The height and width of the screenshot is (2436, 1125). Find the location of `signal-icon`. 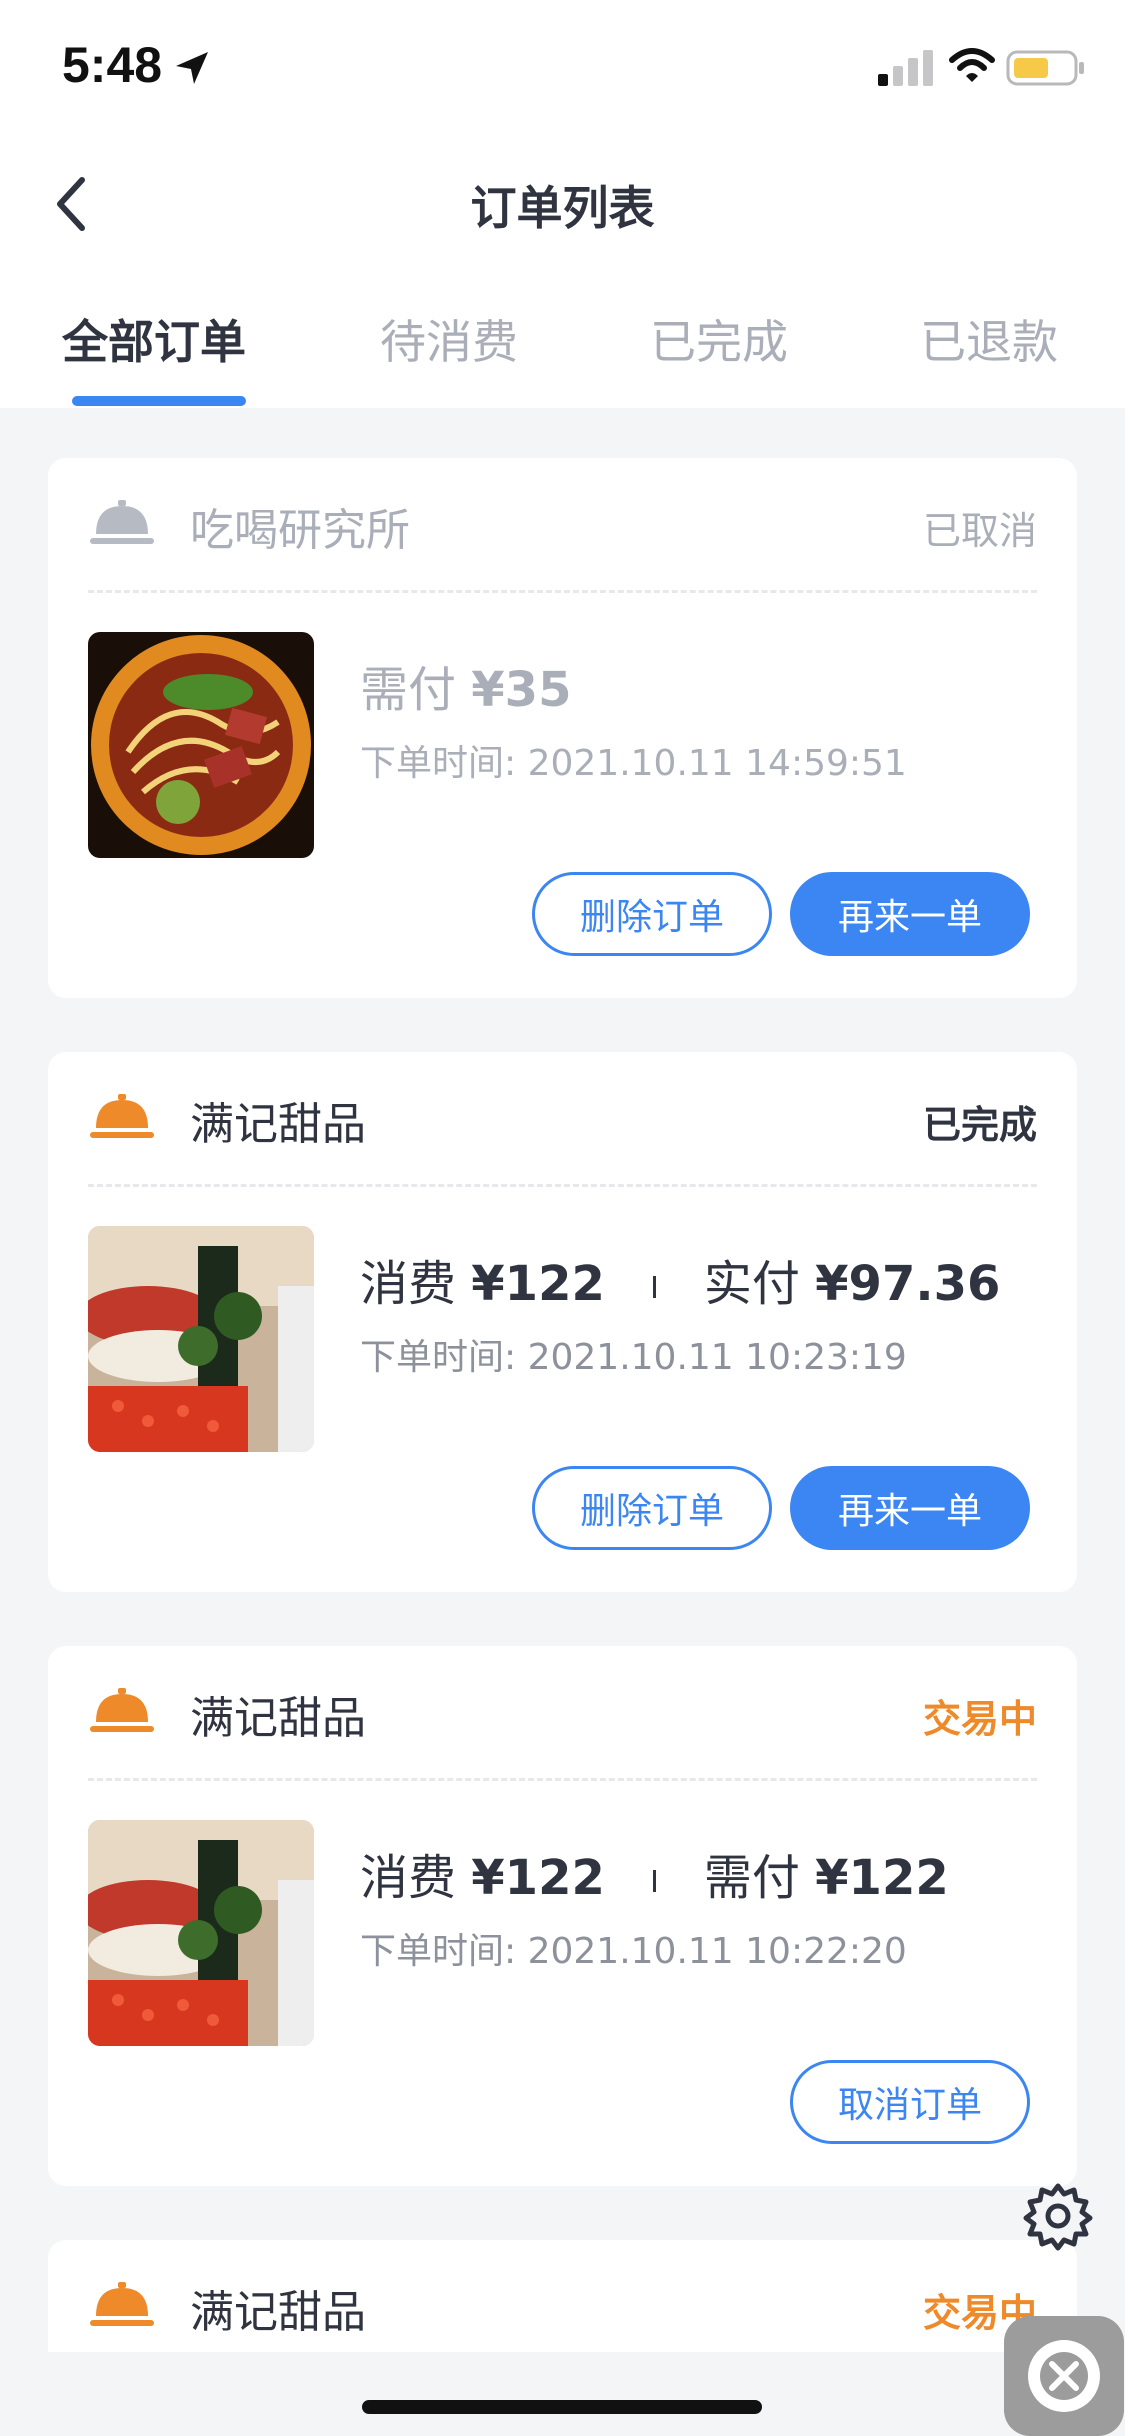

signal-icon is located at coordinates (905, 68).